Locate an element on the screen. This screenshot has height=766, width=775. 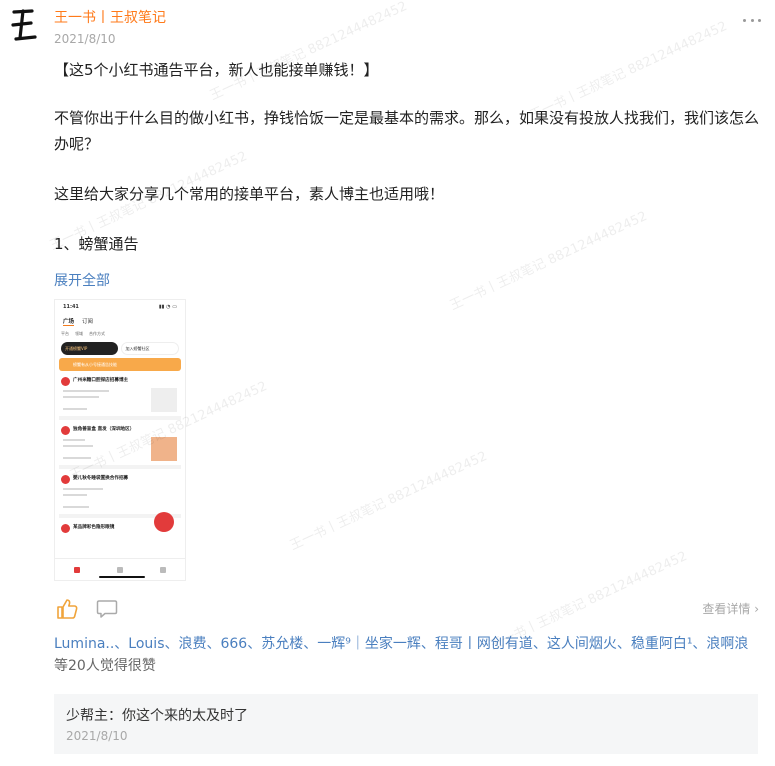
comment-item: 少帮主：你这个来的太及时了 2021/8/10 is located at coordinates (406, 724).